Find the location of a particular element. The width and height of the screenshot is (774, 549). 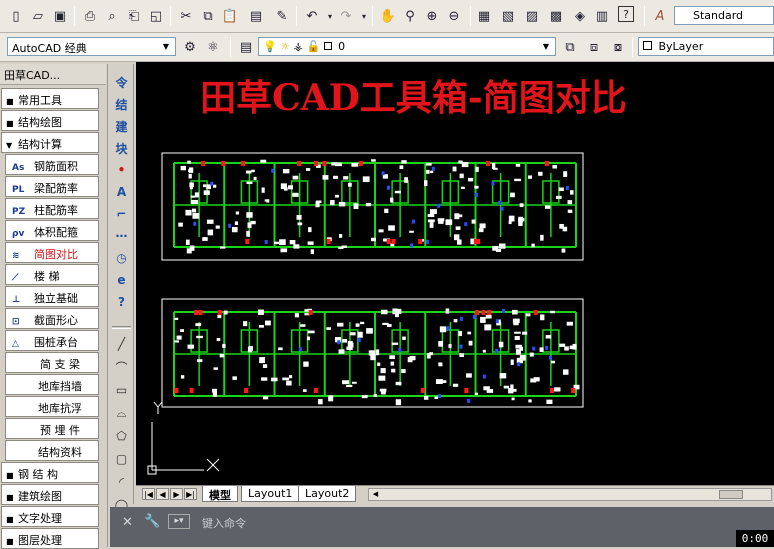

publish-icon: ⎗ is located at coordinates (134, 16).